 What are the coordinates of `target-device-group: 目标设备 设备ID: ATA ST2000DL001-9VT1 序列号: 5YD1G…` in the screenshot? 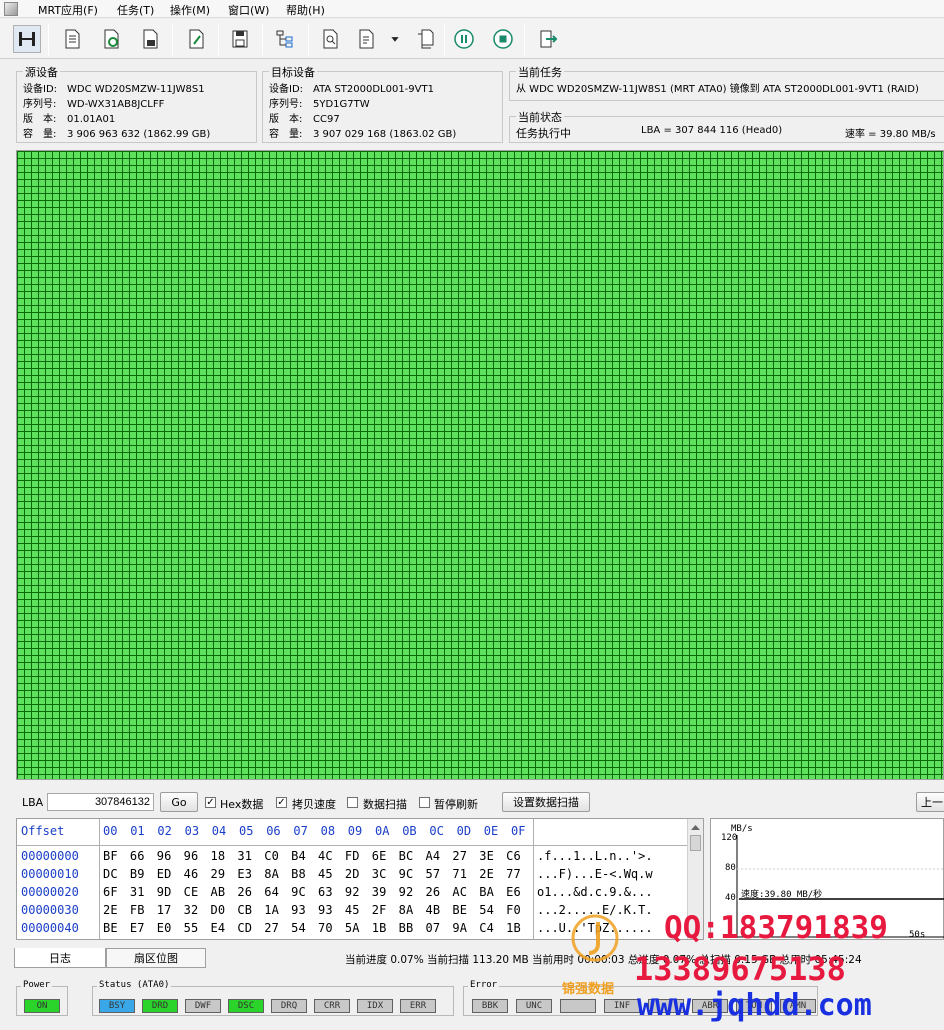 It's located at (382, 103).